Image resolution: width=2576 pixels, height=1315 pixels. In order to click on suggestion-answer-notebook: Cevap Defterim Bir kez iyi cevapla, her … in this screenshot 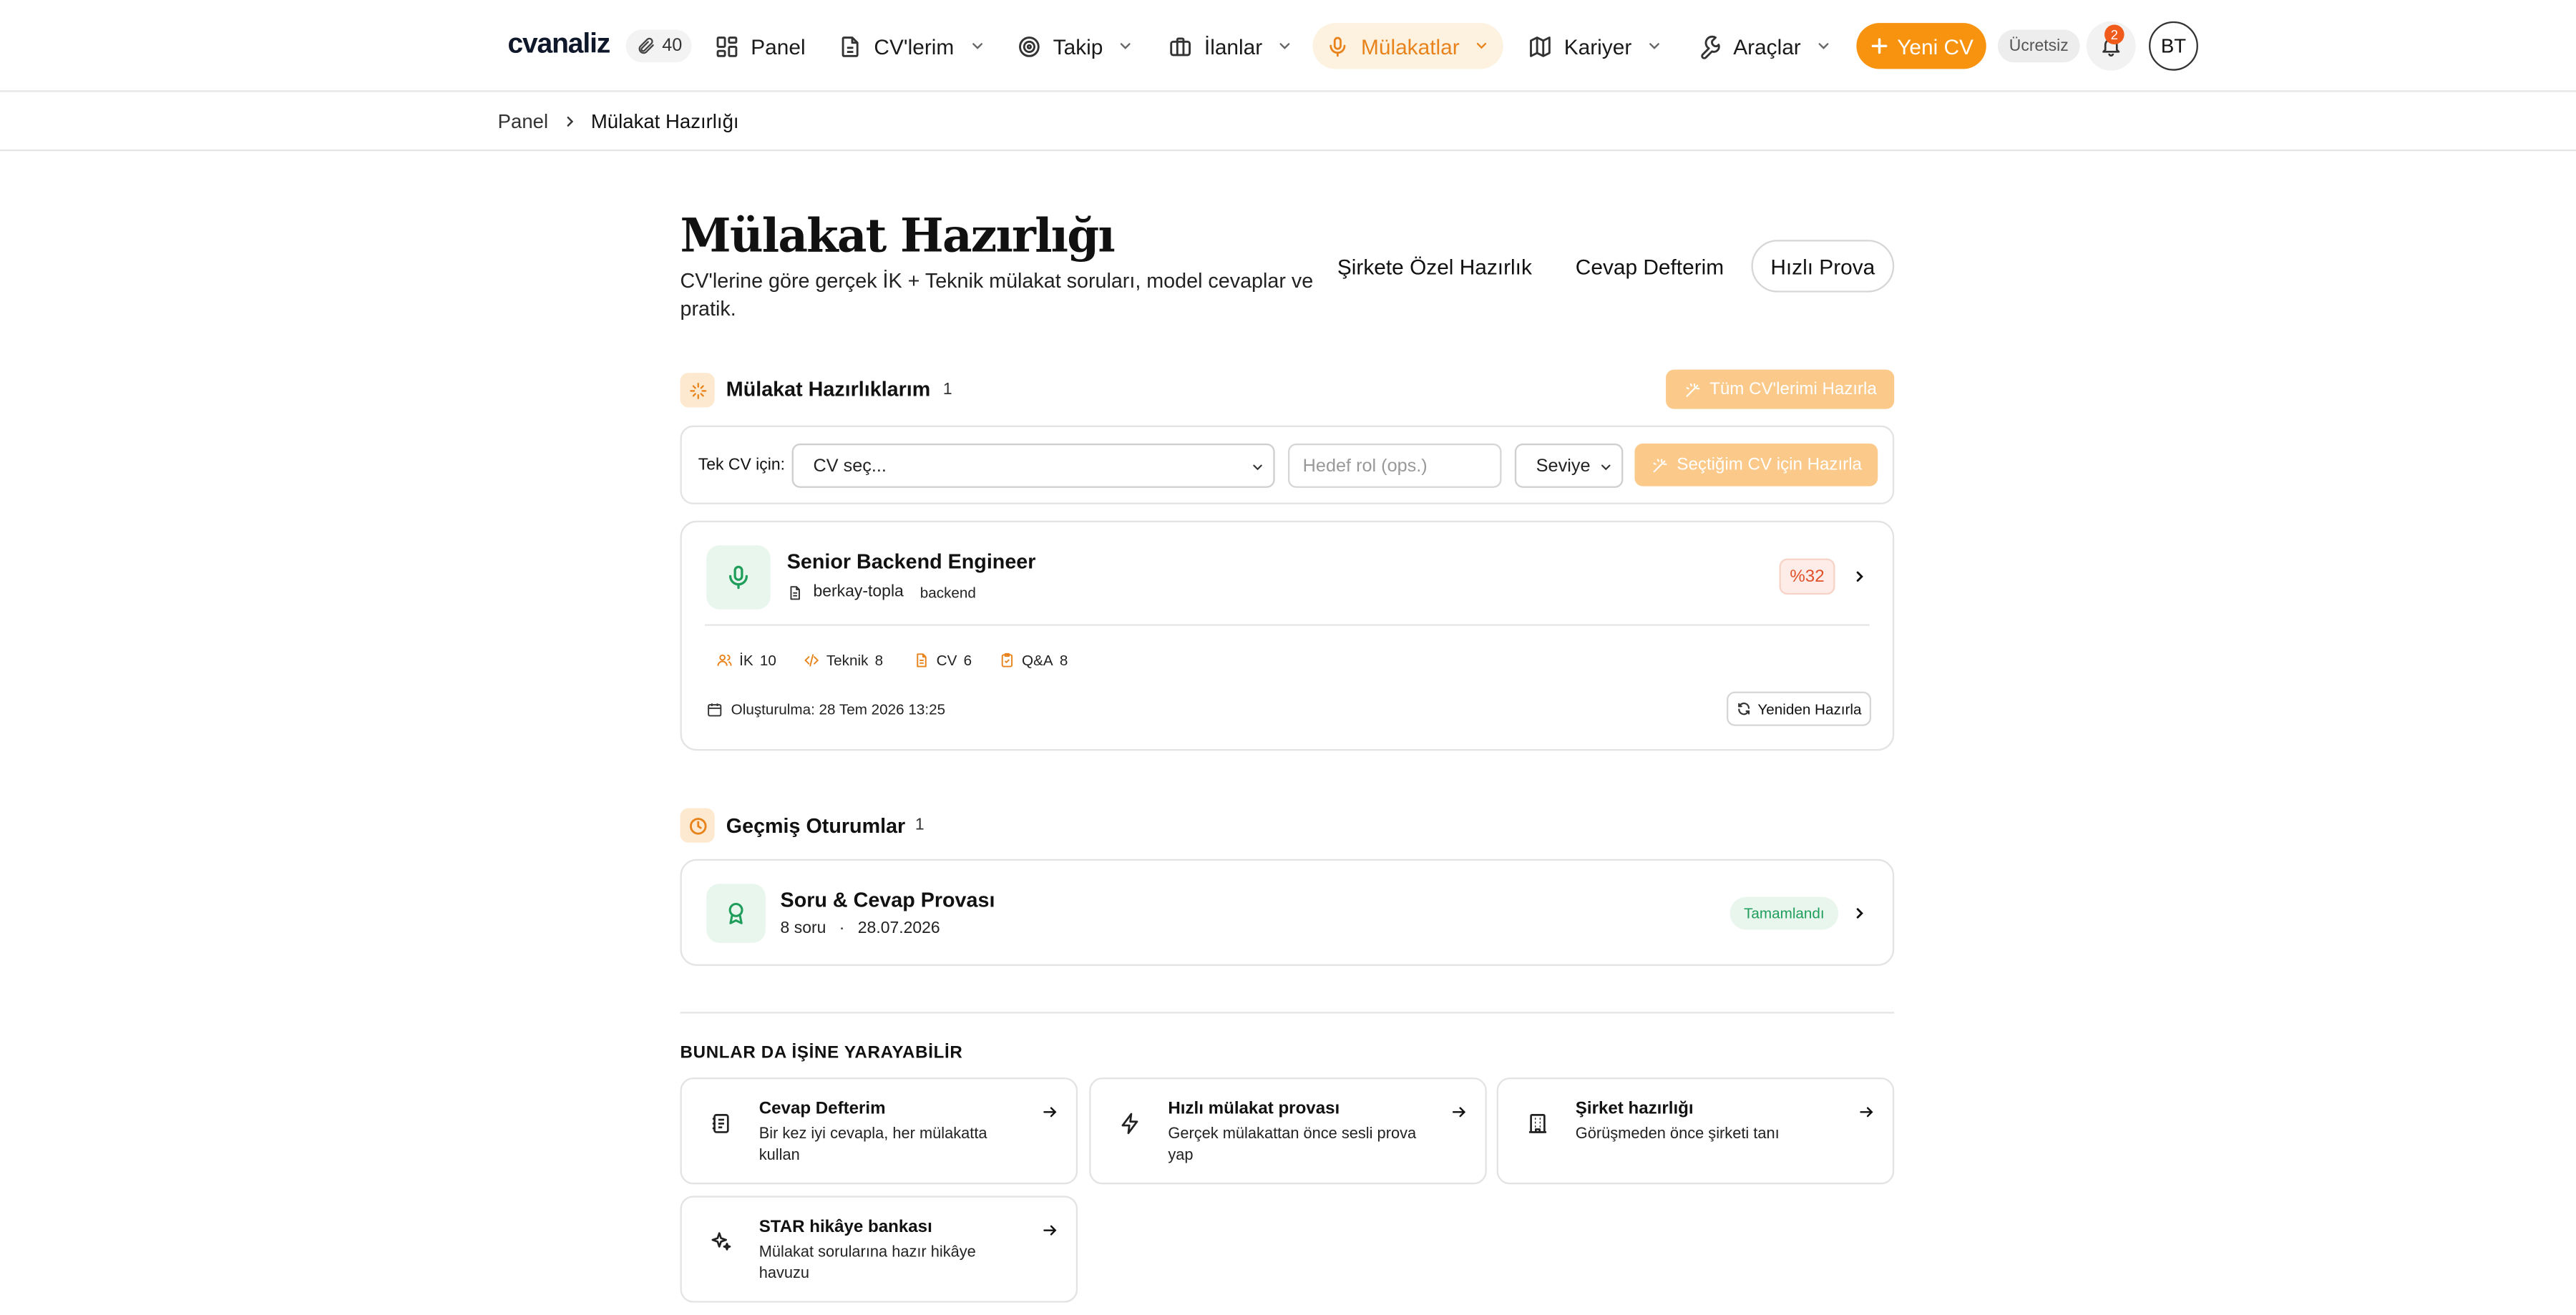, I will do `click(879, 1131)`.